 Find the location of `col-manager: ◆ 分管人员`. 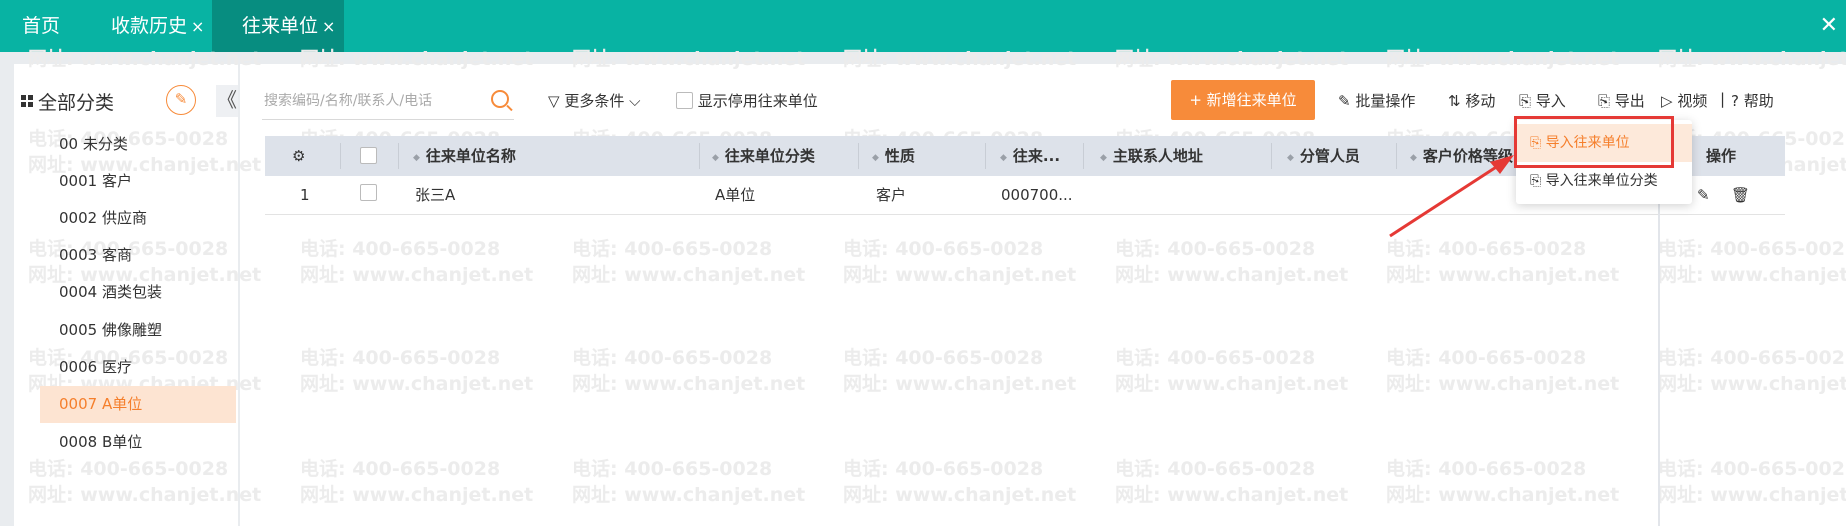

col-manager: ◆ 分管人员 is located at coordinates (1323, 156).